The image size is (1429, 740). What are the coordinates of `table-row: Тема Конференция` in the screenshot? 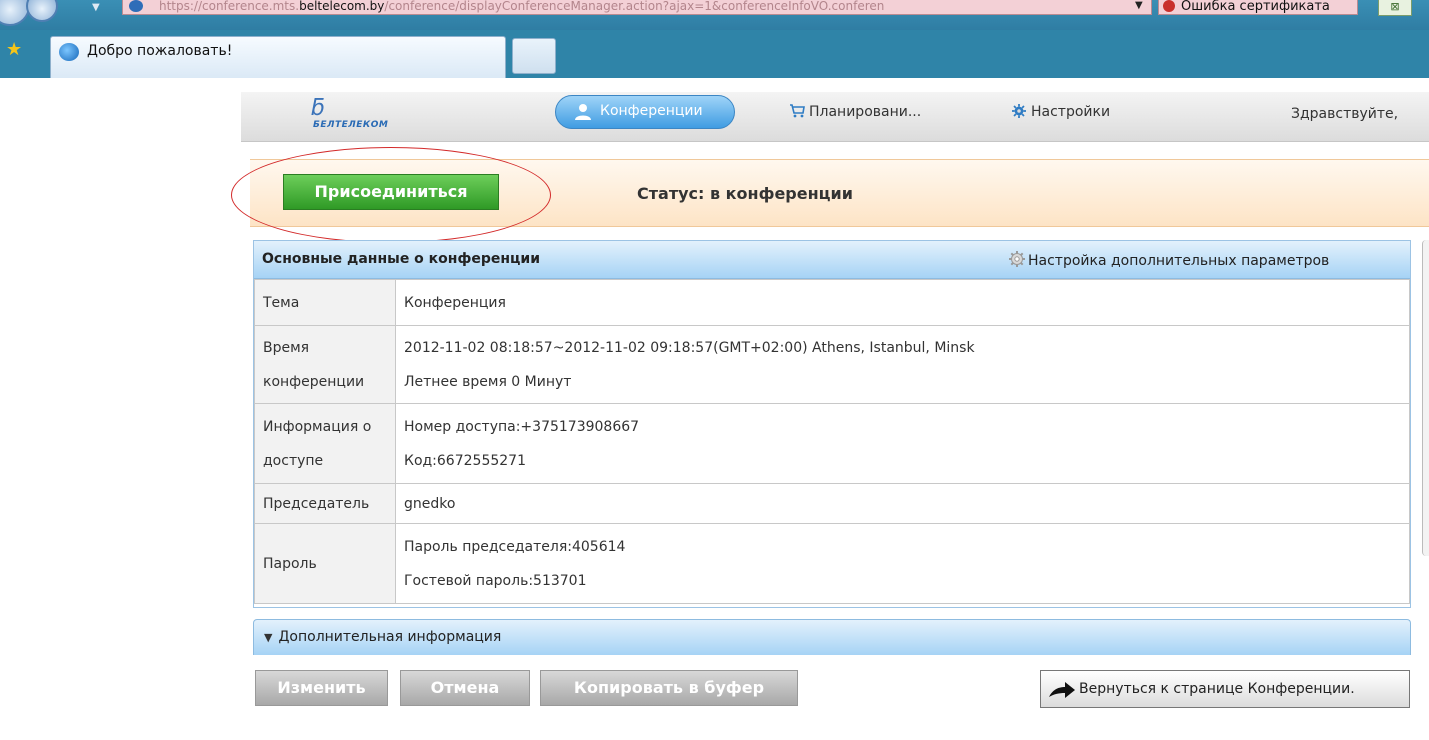 It's located at (832, 302).